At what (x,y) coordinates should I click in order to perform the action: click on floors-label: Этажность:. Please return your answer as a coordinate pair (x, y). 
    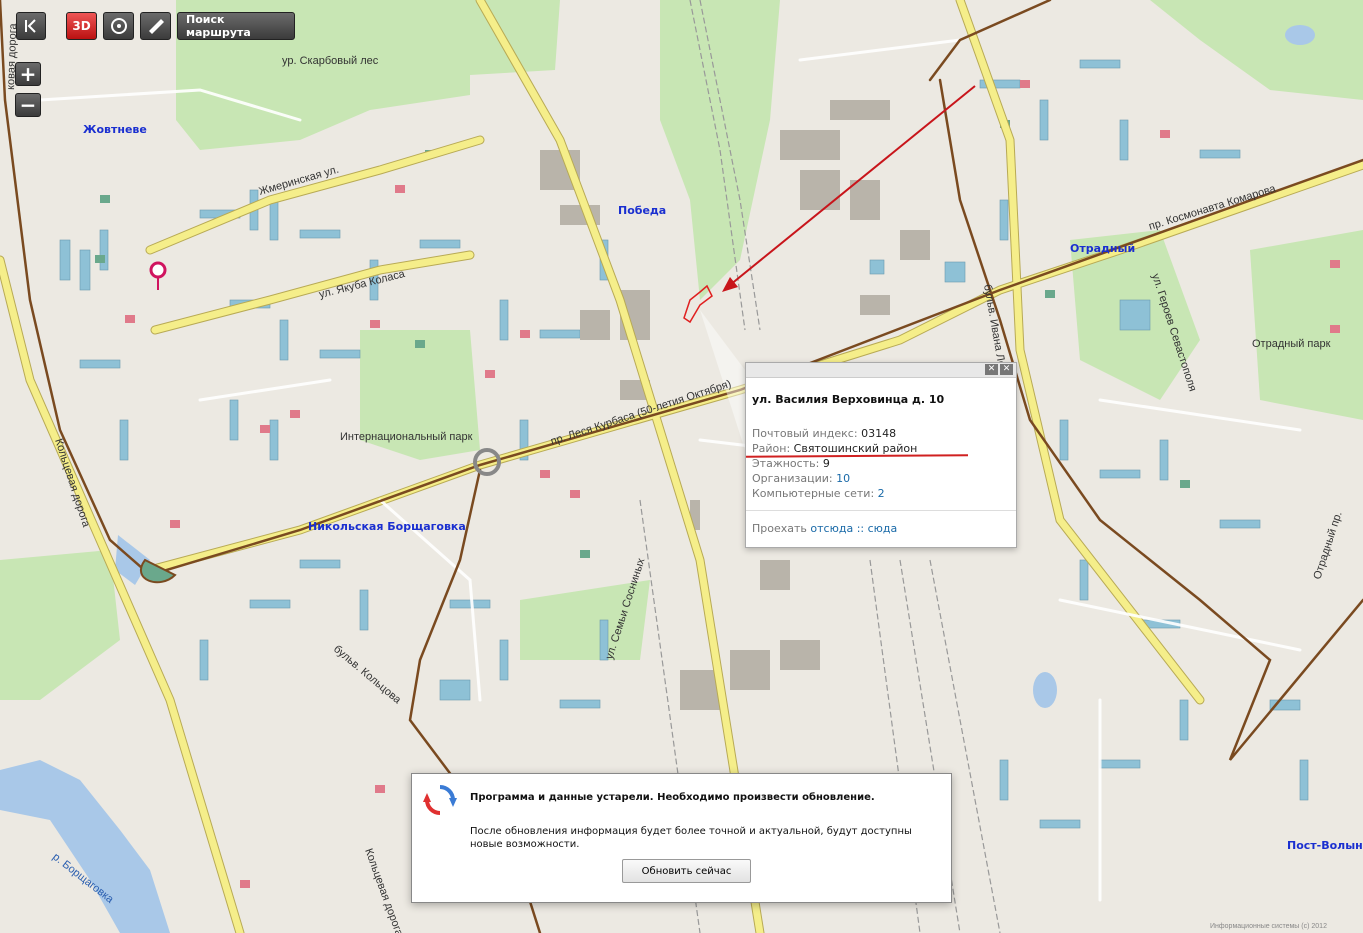
    Looking at the image, I should click on (786, 463).